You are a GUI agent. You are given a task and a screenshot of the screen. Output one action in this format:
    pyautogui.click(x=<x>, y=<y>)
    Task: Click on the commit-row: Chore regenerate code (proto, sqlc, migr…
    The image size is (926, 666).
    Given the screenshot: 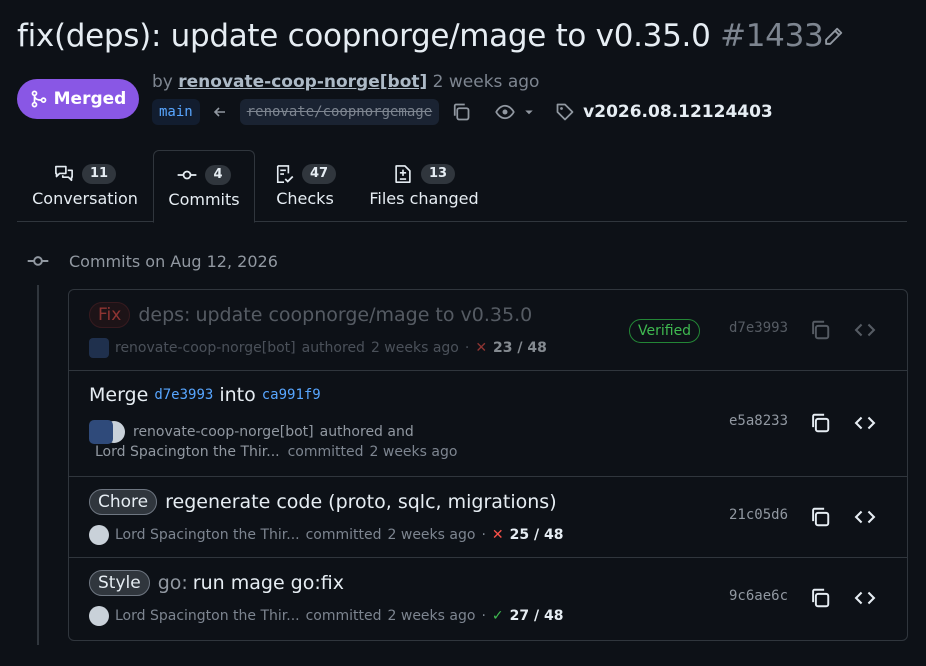 What is the action you would take?
    pyautogui.click(x=488, y=517)
    